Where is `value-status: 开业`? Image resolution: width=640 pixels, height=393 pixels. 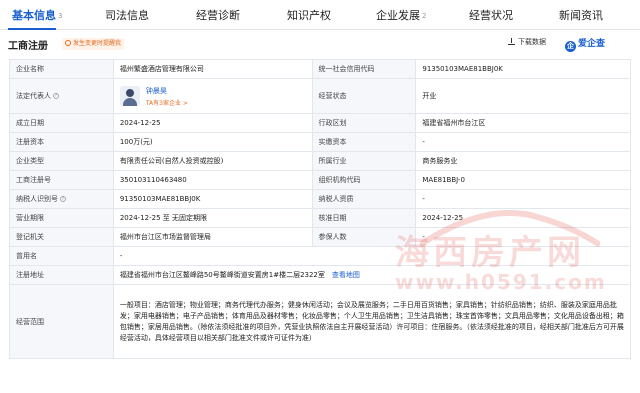 value-status: 开业 is located at coordinates (523, 96).